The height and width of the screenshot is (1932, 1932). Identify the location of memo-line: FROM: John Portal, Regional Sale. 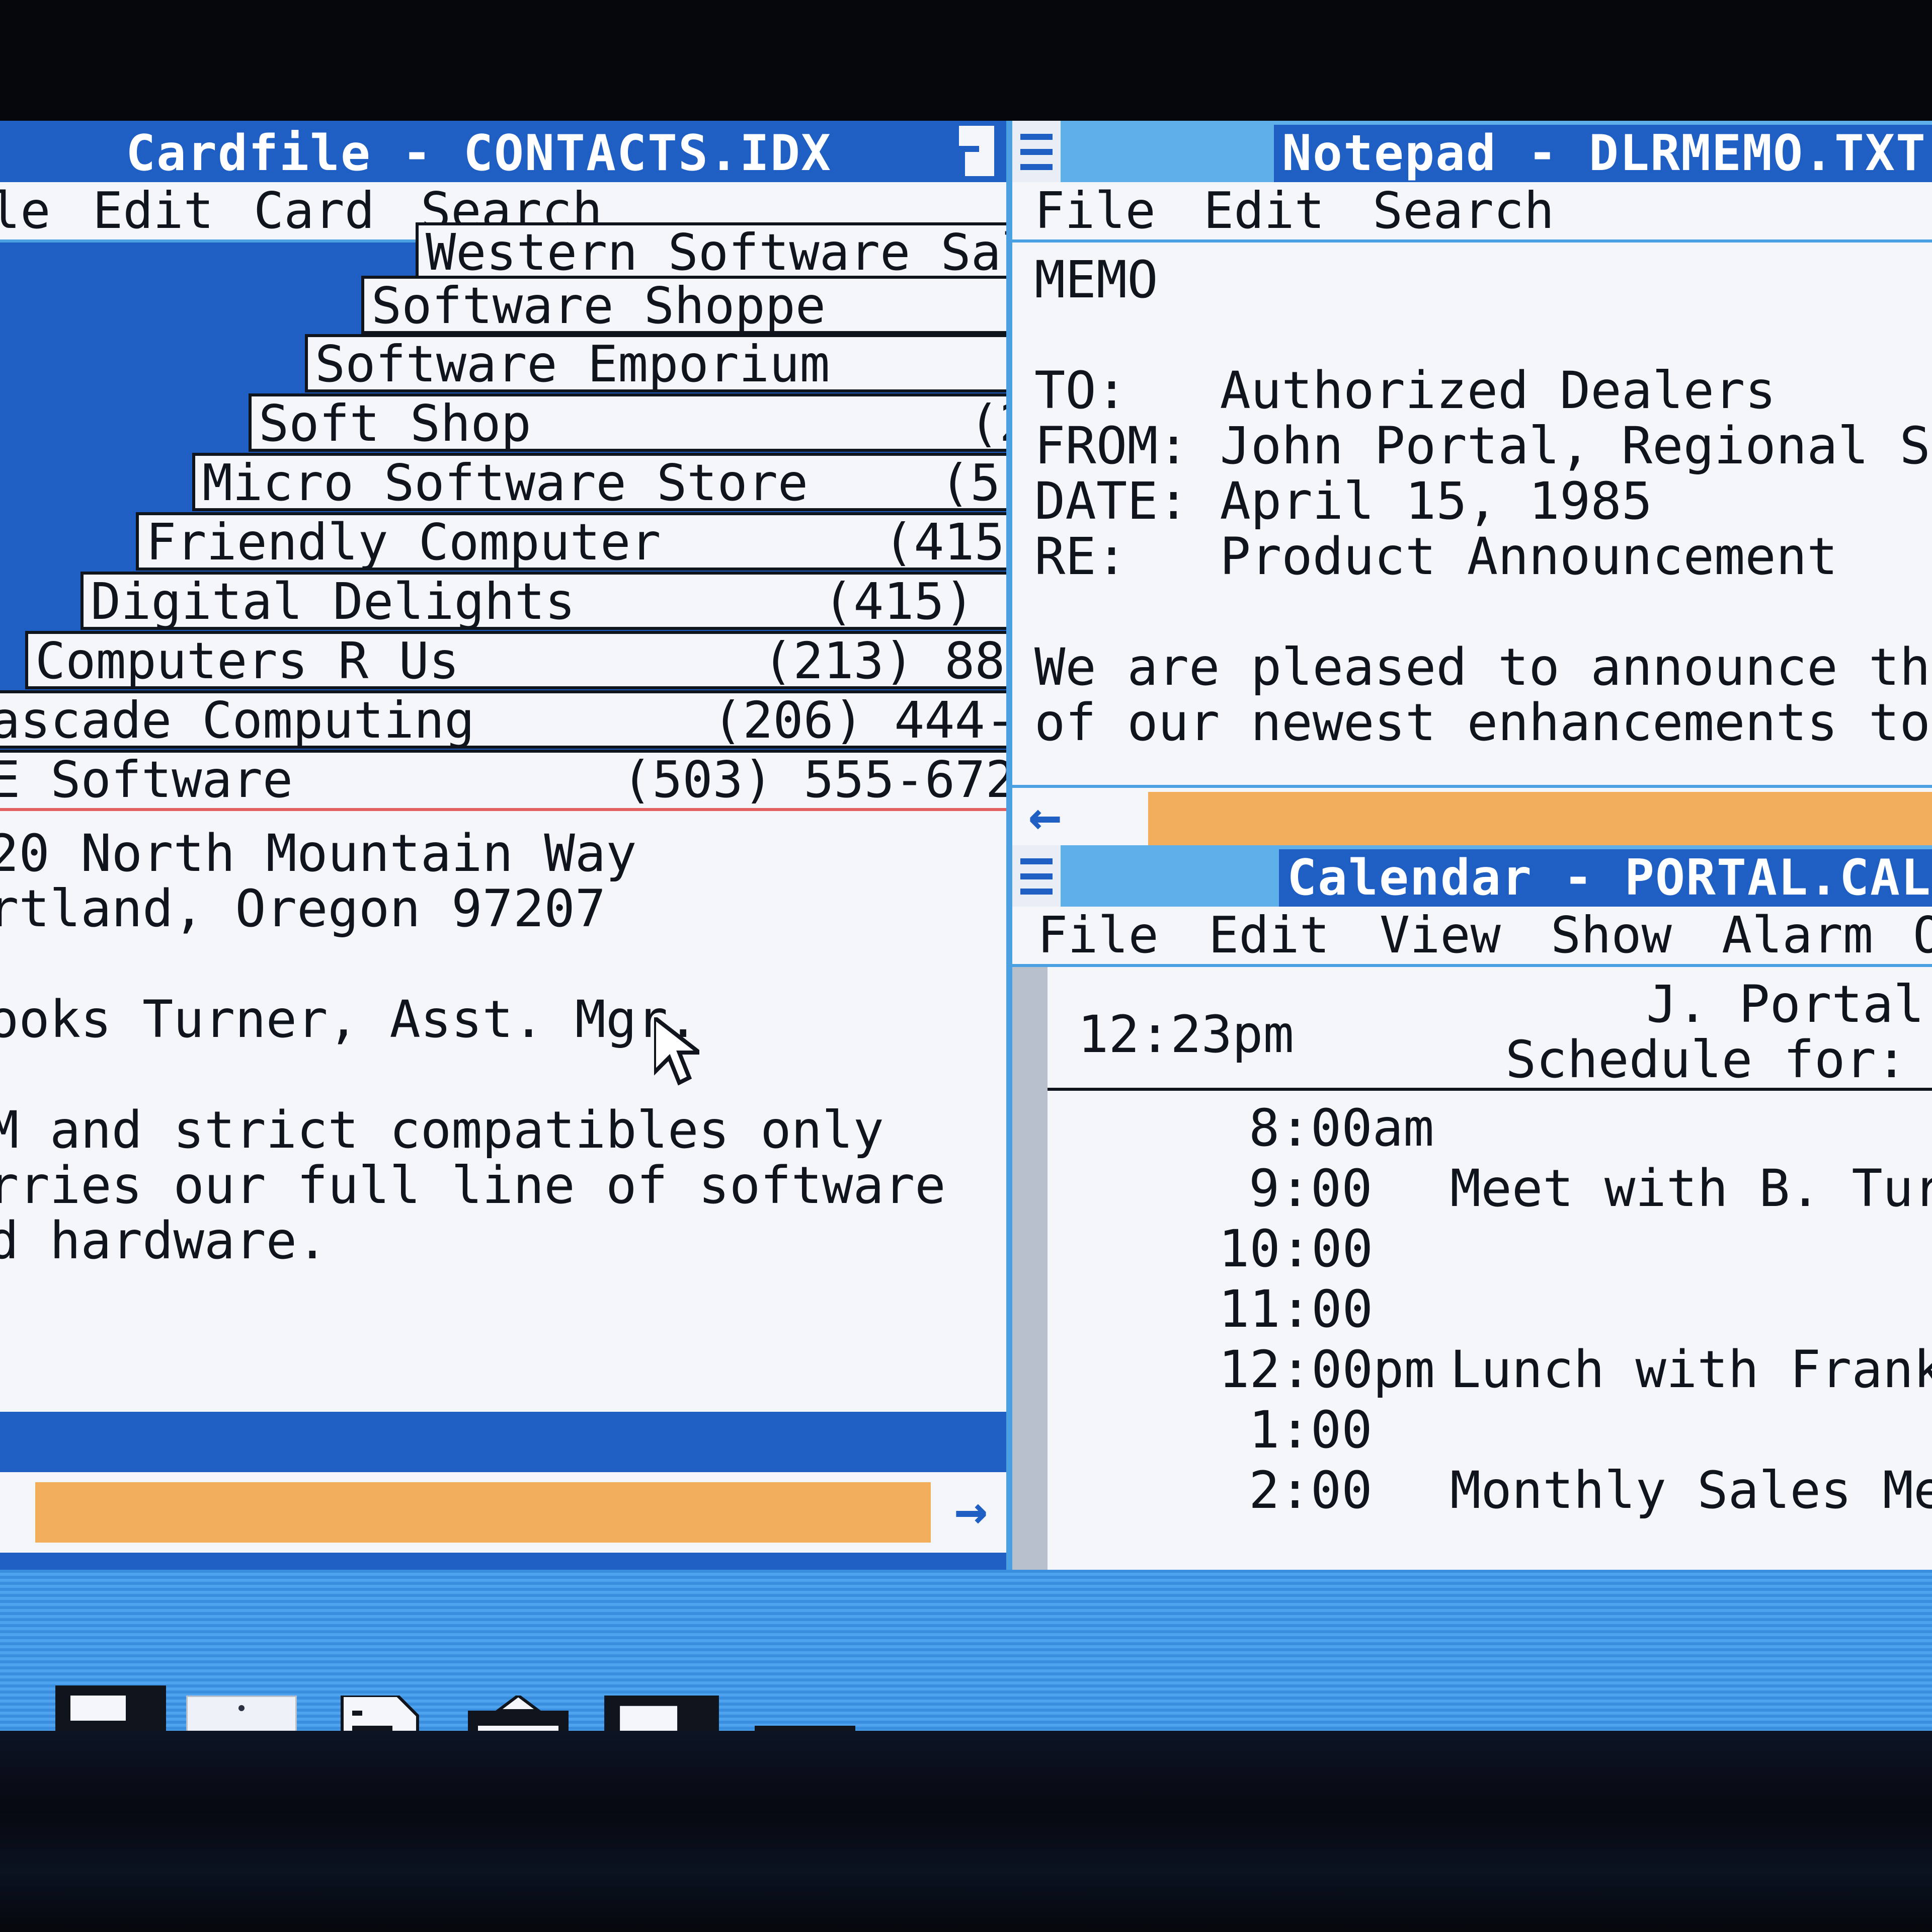
(1483, 446).